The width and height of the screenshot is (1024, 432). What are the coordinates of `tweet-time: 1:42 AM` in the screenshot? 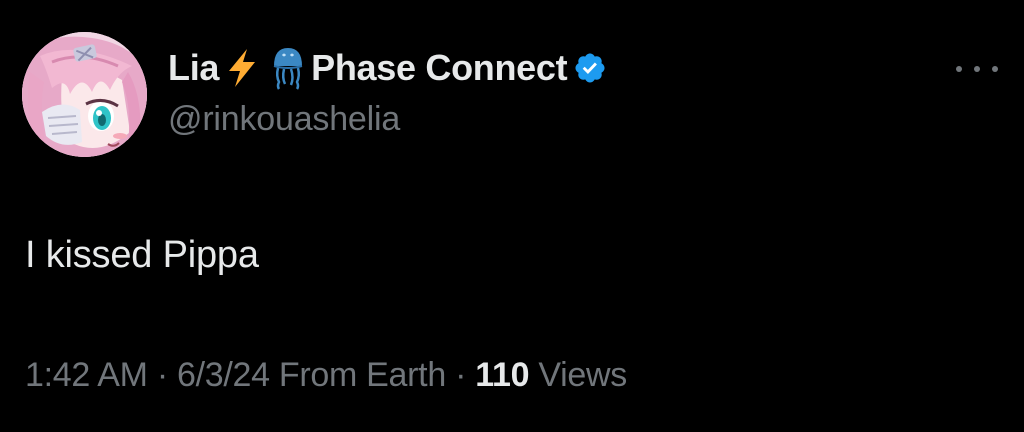 It's located at (86, 375).